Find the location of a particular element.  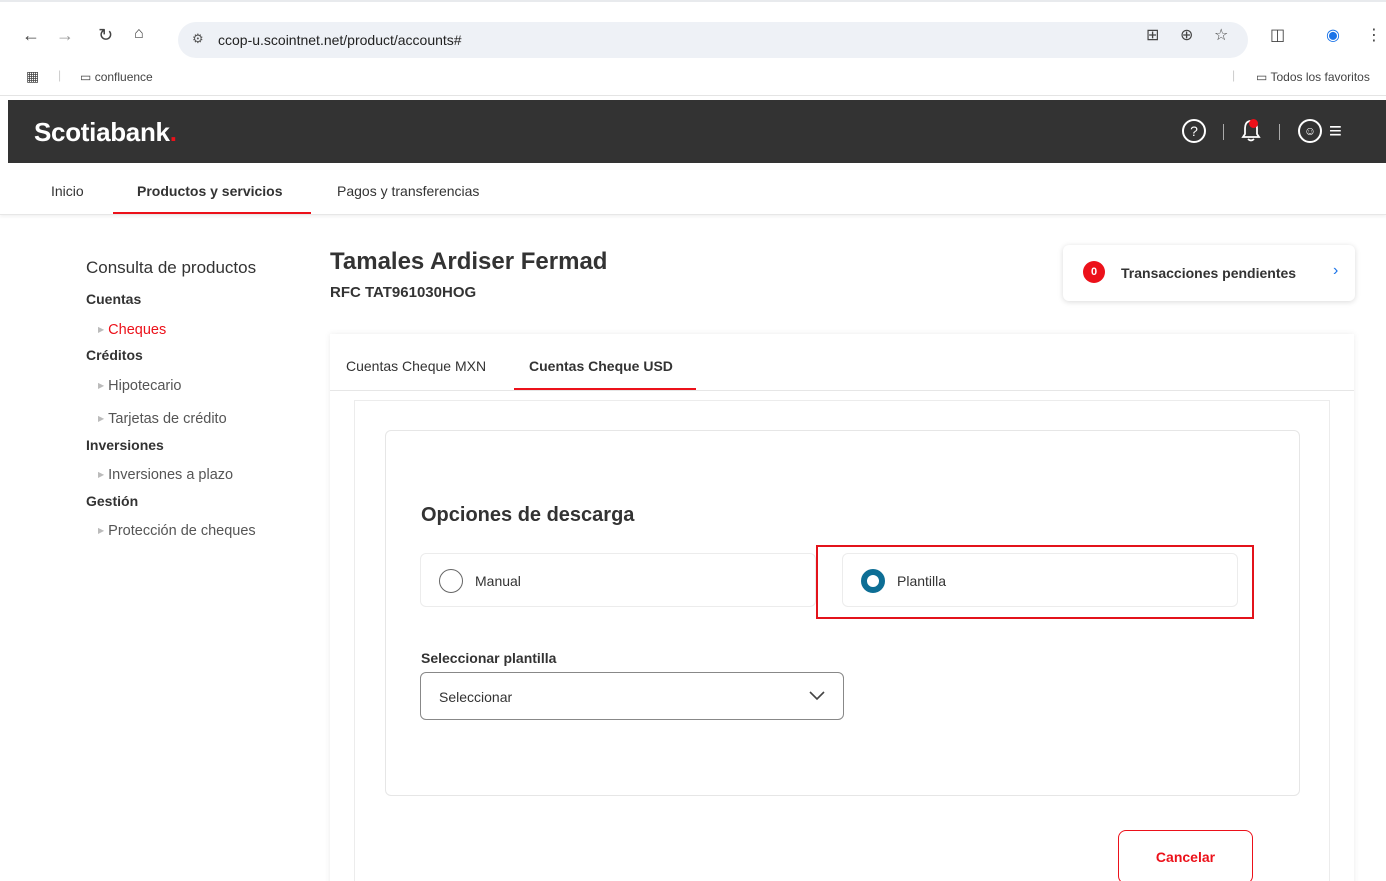

sidebar-item-tarjetas-de-credito: ▶ Tarjetas de crédito is located at coordinates (162, 419).